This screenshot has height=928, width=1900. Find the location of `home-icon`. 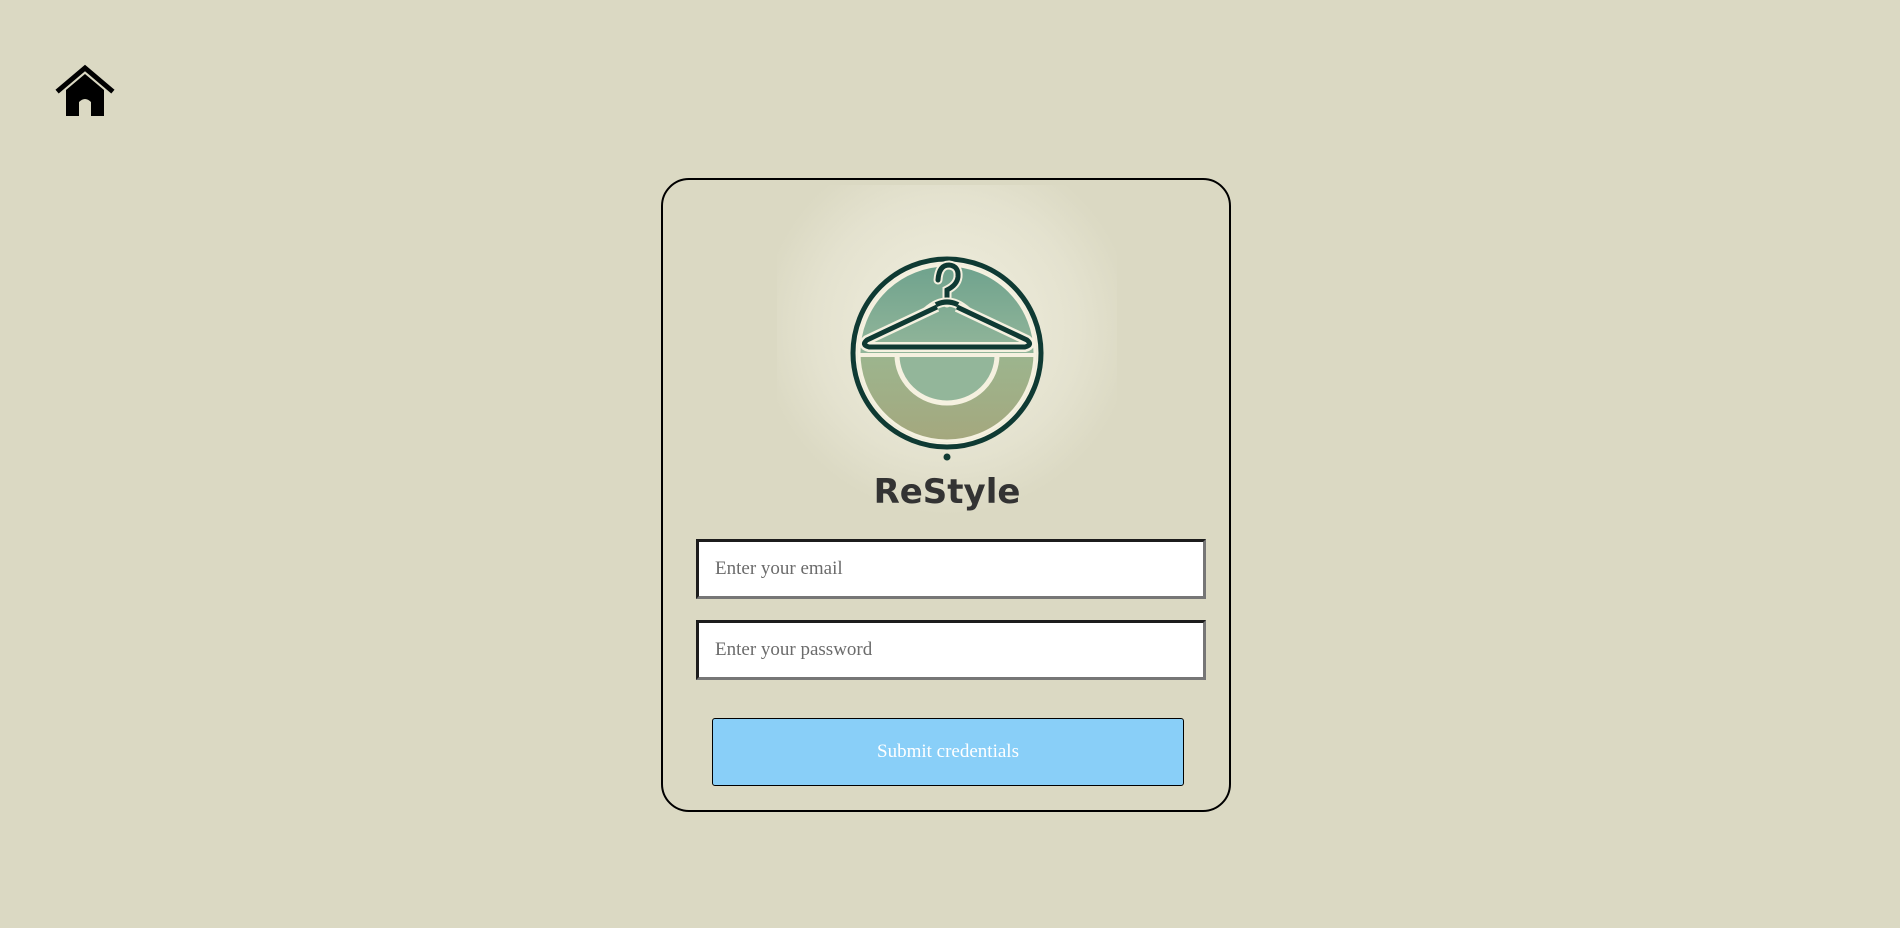

home-icon is located at coordinates (85, 91).